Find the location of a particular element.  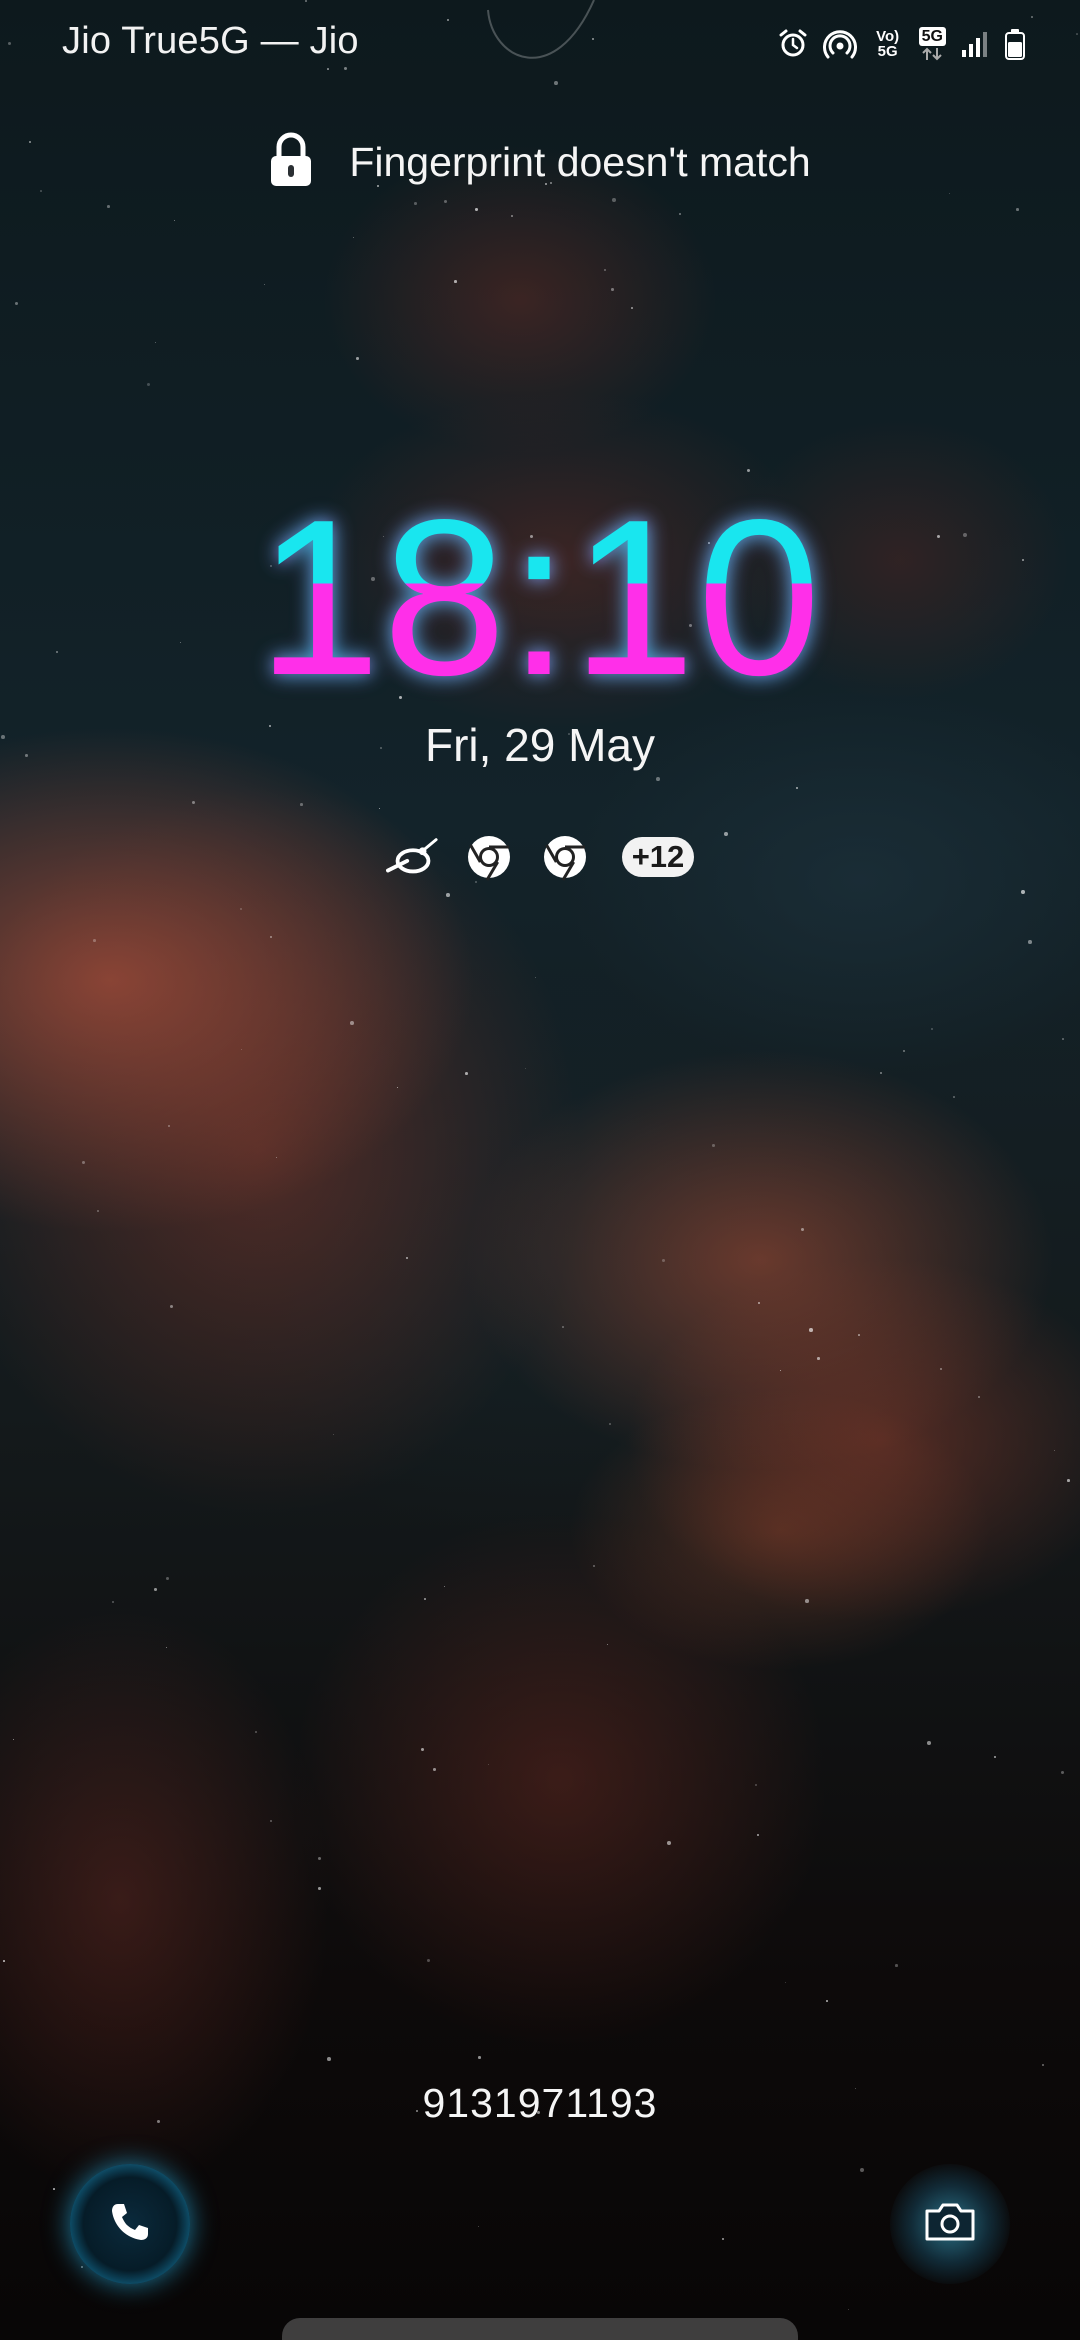

signal-icon is located at coordinates (975, 44).